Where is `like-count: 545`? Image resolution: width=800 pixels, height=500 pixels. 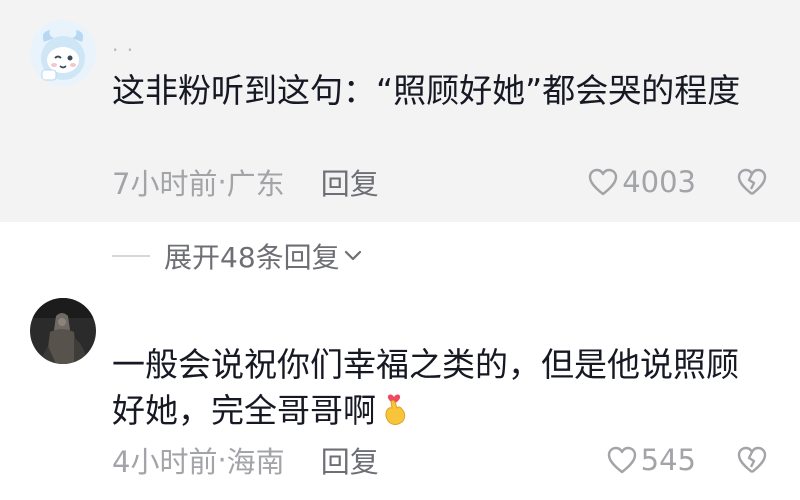 like-count: 545 is located at coordinates (668, 460).